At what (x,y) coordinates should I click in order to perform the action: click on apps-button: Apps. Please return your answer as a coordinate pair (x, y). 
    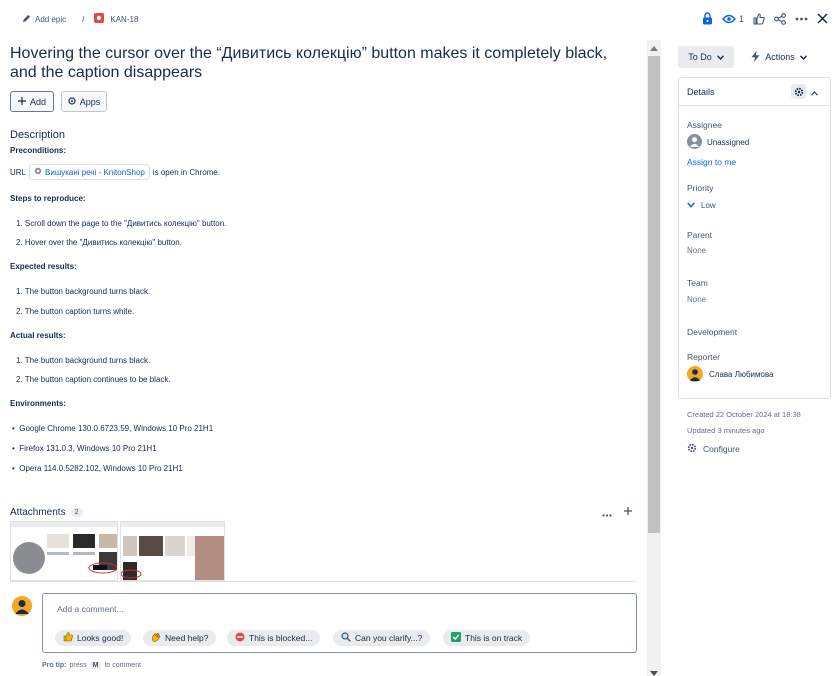
    Looking at the image, I should click on (84, 101).